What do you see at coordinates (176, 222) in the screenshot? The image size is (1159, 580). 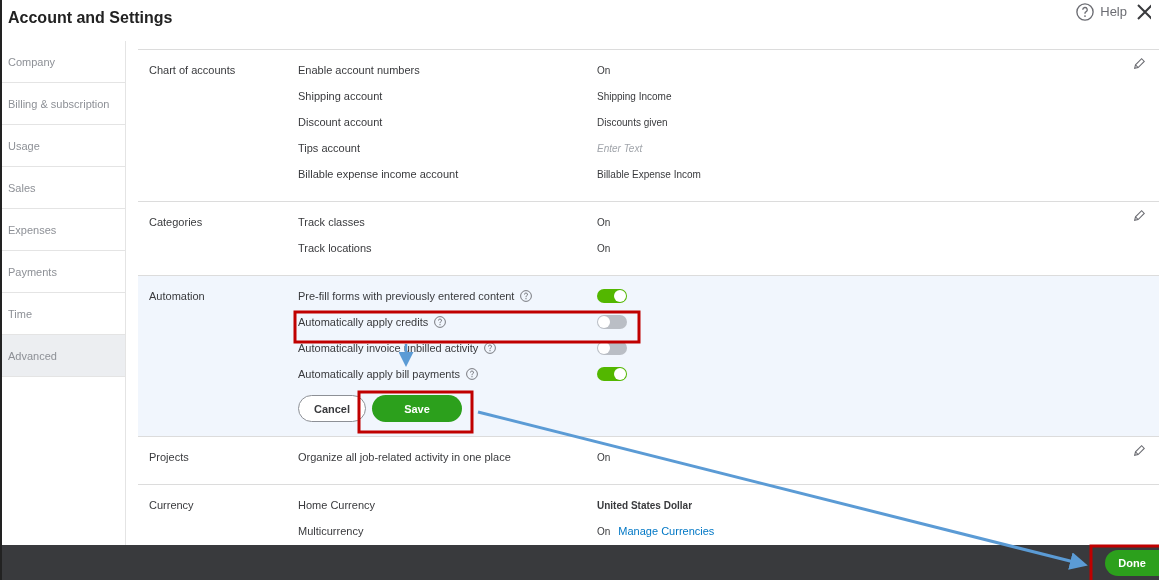 I see `section-title: Categories` at bounding box center [176, 222].